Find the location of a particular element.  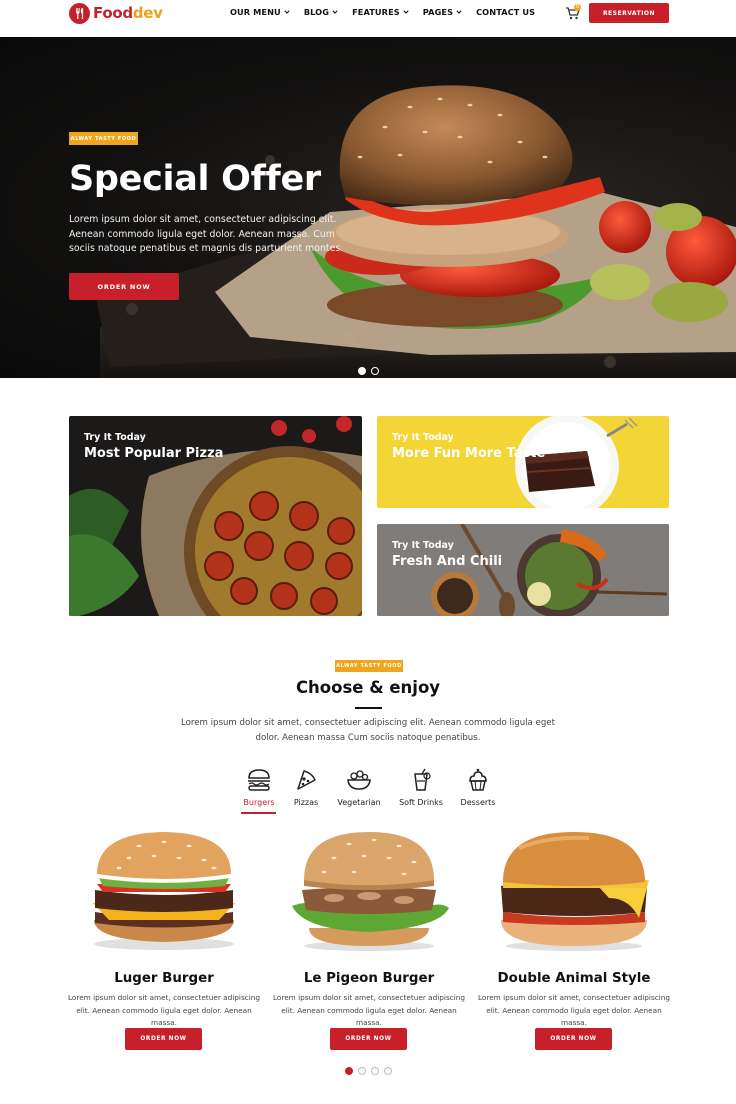

tab-burgers: Burgers is located at coordinates (259, 791).